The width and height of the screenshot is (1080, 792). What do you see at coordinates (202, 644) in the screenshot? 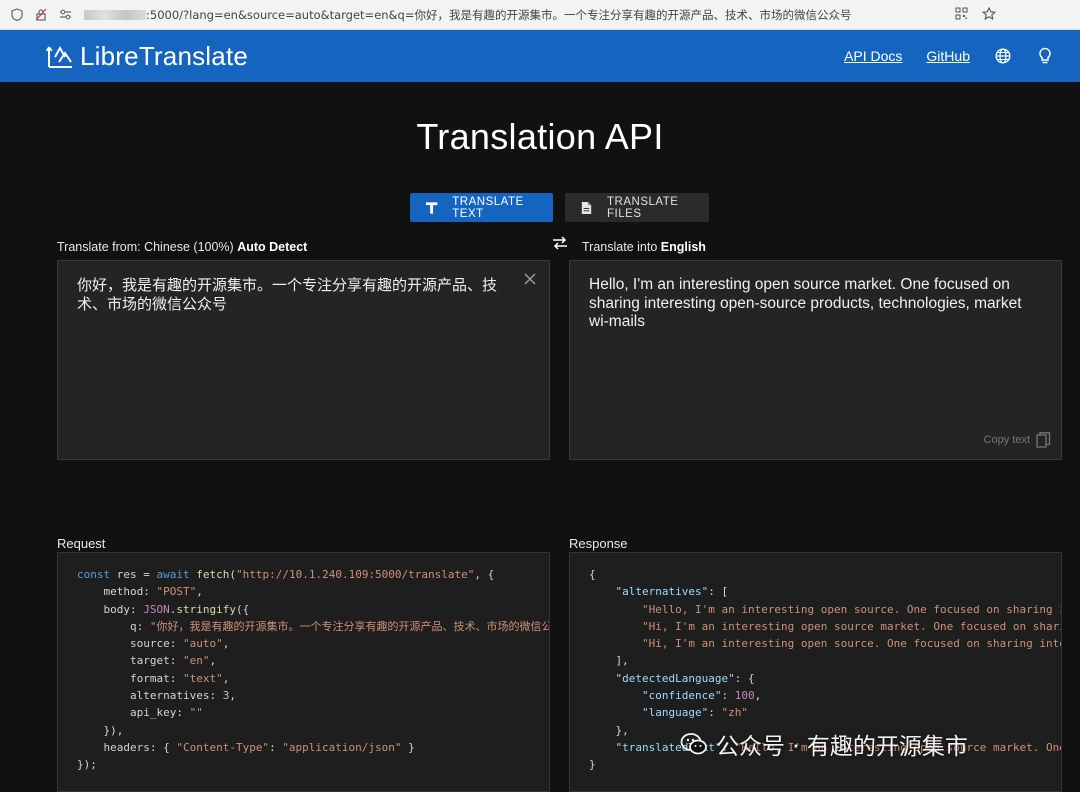
I see `request-source: "auto"` at bounding box center [202, 644].